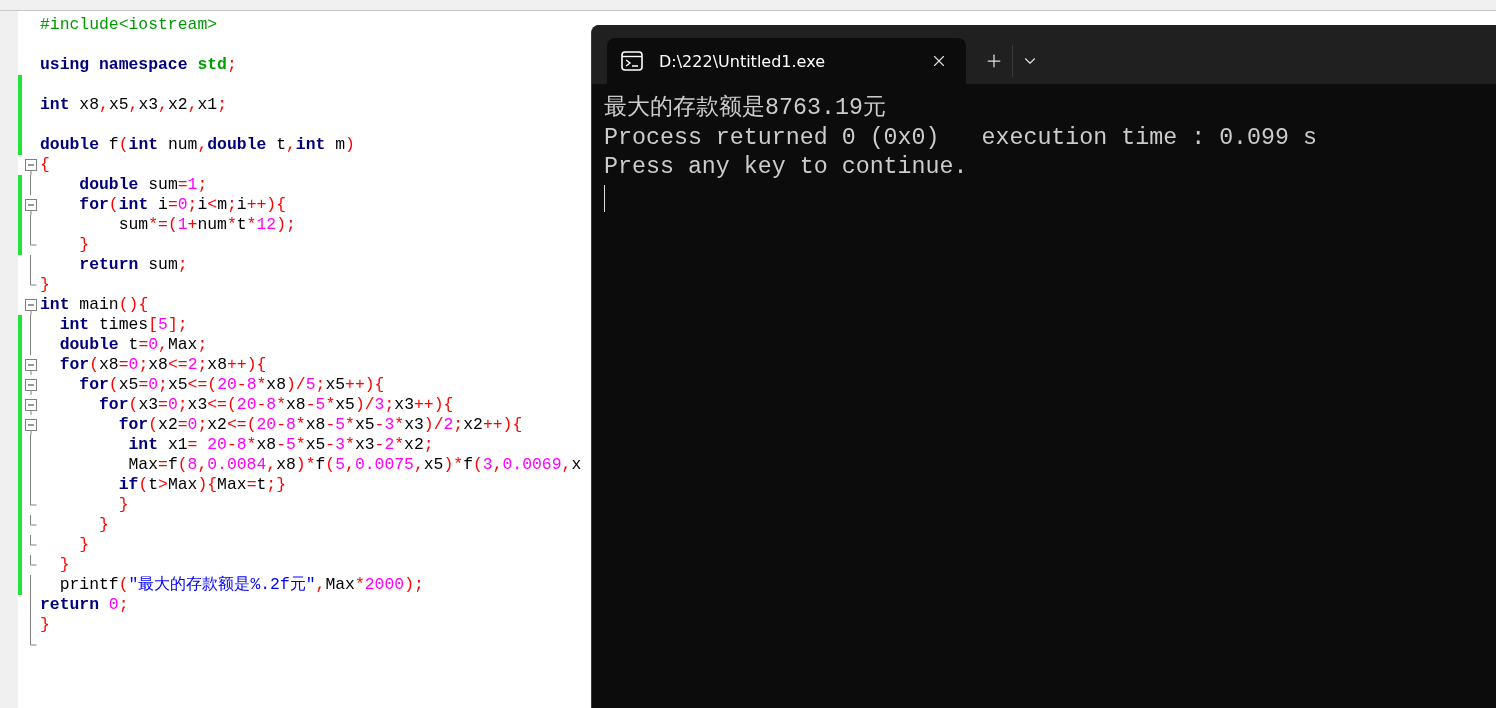 The image size is (1496, 708). Describe the element at coordinates (745, 108) in the screenshot. I see `console-output-line: 最大的存款额是8763.19元` at that location.